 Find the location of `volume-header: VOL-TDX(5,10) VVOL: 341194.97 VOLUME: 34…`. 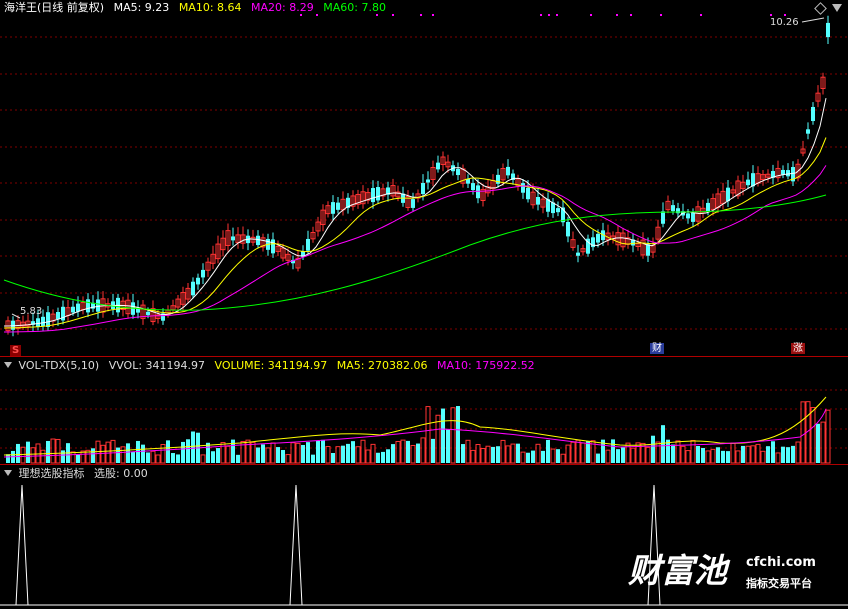

volume-header: VOL-TDX(5,10) VVOL: 341194.97 VOLUME: 34… is located at coordinates (272, 366).